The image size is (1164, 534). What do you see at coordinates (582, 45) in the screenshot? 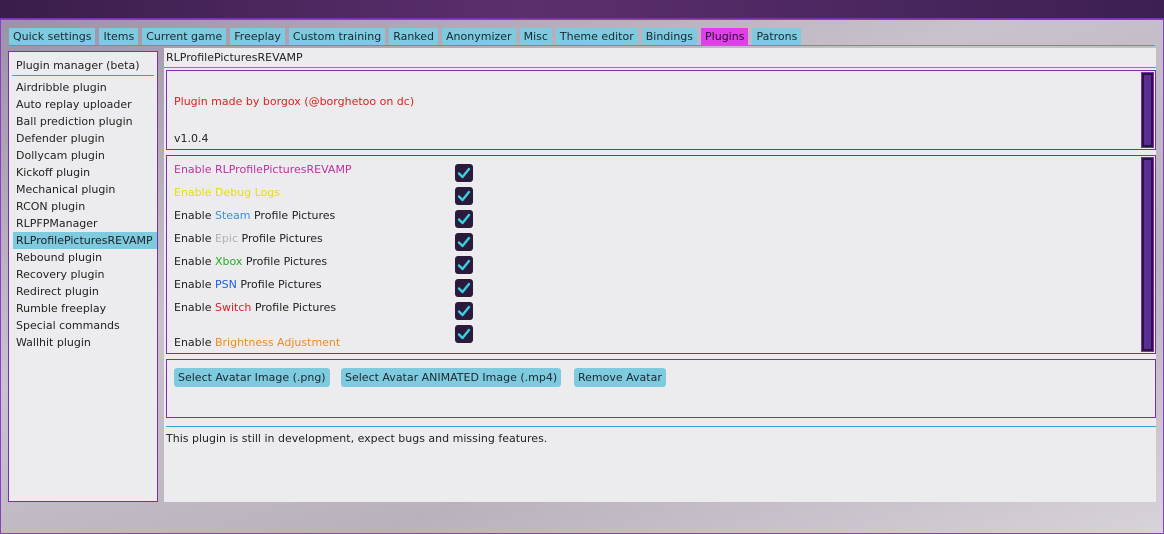
I see `tab-bar-divider` at bounding box center [582, 45].